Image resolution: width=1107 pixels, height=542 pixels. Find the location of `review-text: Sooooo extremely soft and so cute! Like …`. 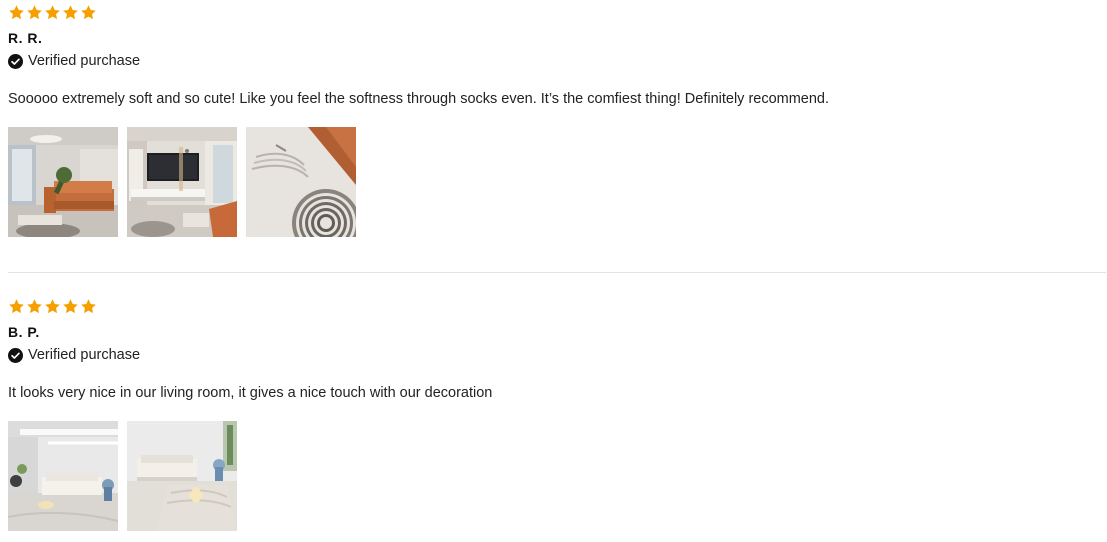

review-text: Sooooo extremely soft and so cute! Like … is located at coordinates (419, 99).